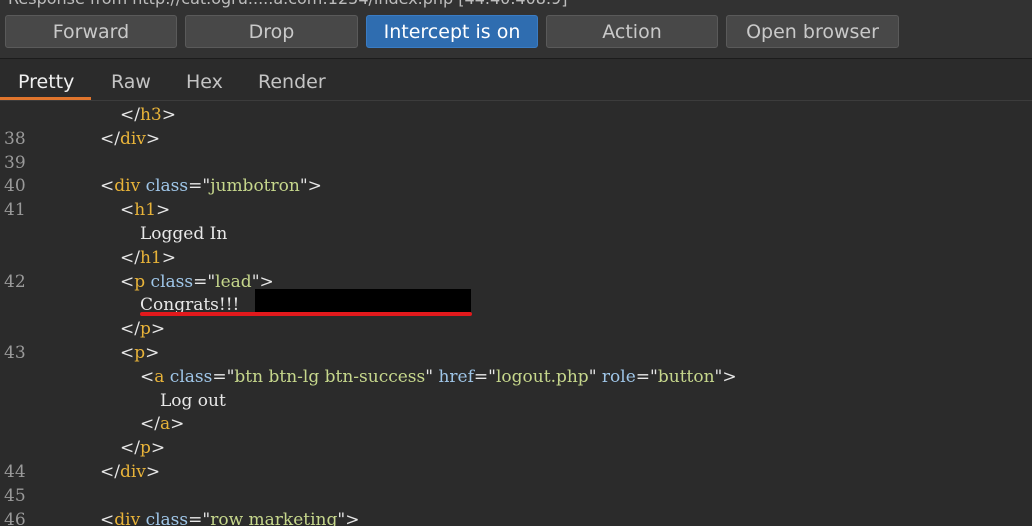 The height and width of the screenshot is (526, 1032). I want to click on code-text: </h3>, so click(148, 115).